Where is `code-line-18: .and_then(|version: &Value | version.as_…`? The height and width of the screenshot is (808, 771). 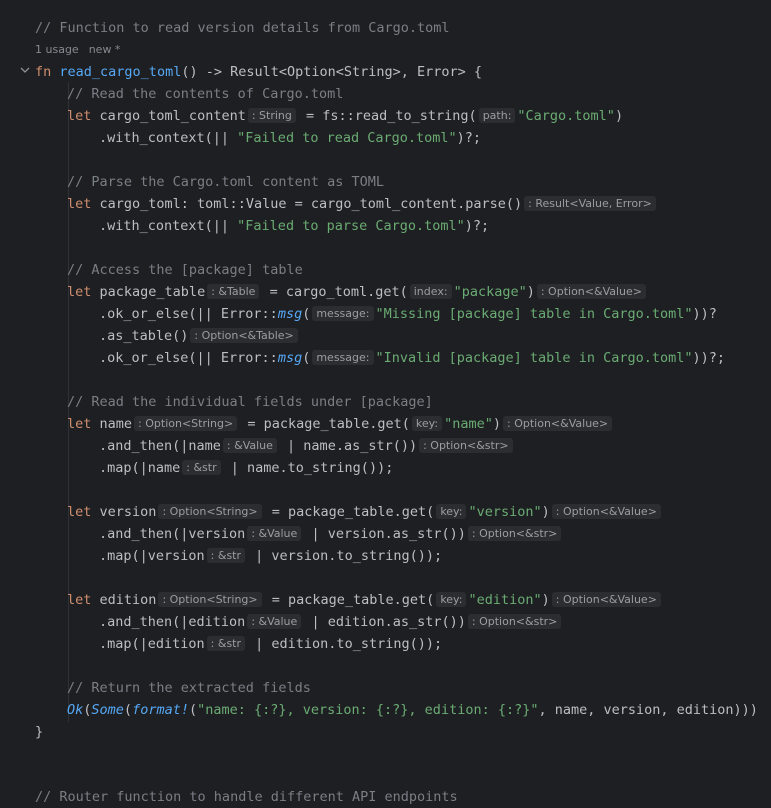 code-line-18: .and_then(|version: &Value | version.as_… is located at coordinates (331, 534).